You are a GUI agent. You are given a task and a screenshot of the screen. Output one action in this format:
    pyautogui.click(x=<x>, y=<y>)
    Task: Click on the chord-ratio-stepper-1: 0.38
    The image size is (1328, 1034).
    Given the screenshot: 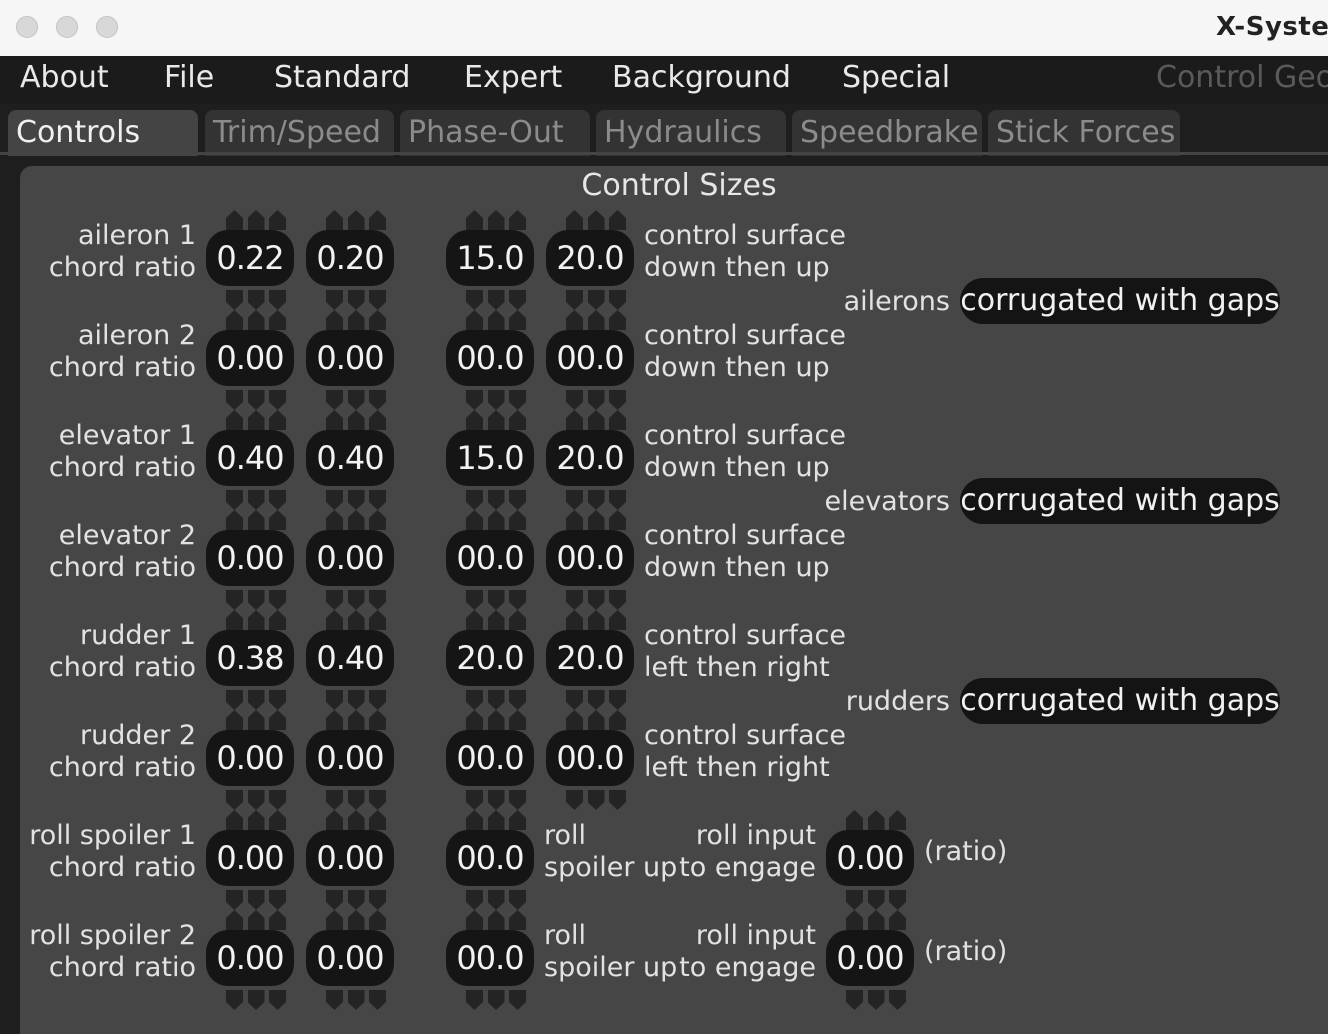 What is the action you would take?
    pyautogui.click(x=250, y=665)
    